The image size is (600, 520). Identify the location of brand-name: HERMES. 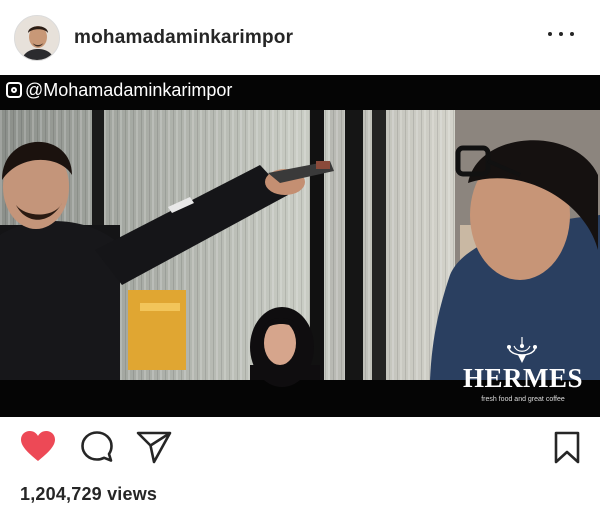
(523, 378).